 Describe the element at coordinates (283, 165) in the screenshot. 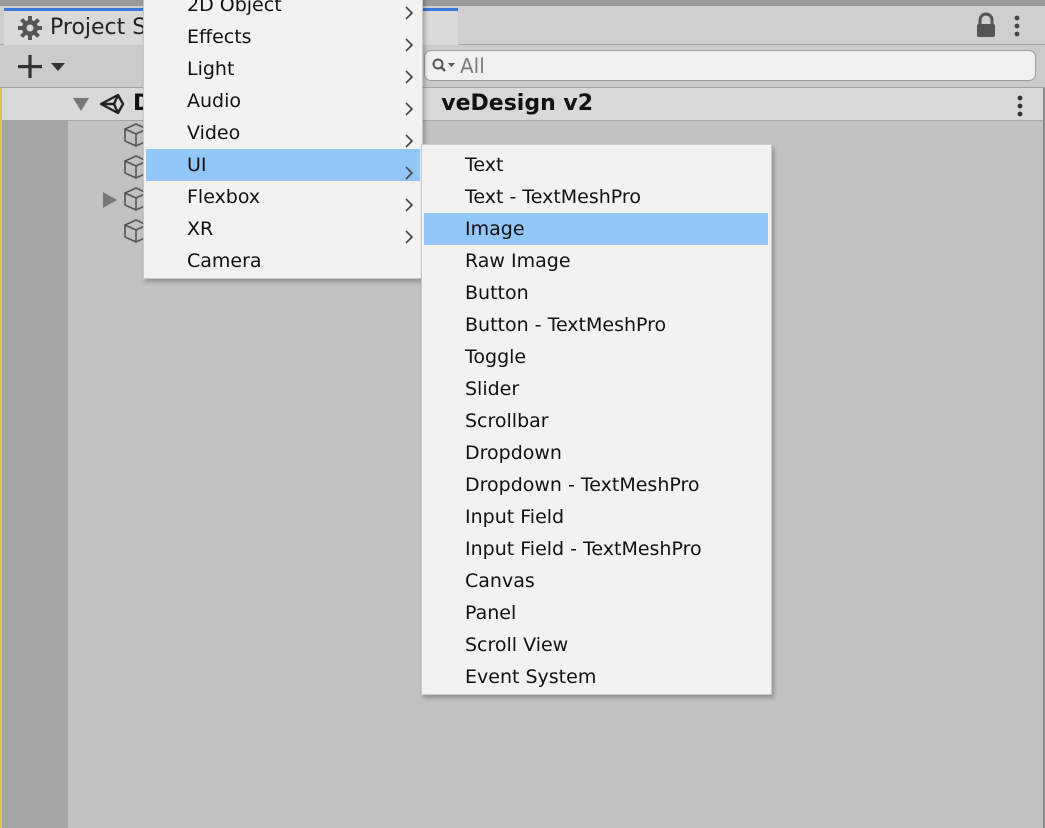

I see `create-menu-item-ui: UI` at that location.